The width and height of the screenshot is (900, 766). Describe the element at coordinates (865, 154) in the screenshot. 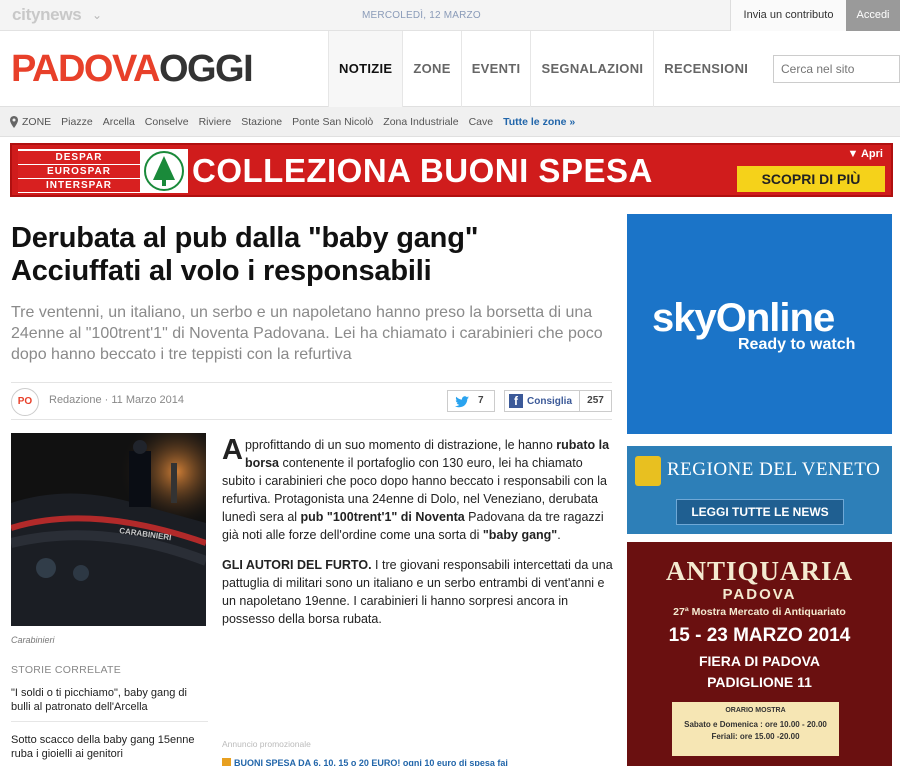

I see `banner-open-toggle: ▼ Apri` at that location.